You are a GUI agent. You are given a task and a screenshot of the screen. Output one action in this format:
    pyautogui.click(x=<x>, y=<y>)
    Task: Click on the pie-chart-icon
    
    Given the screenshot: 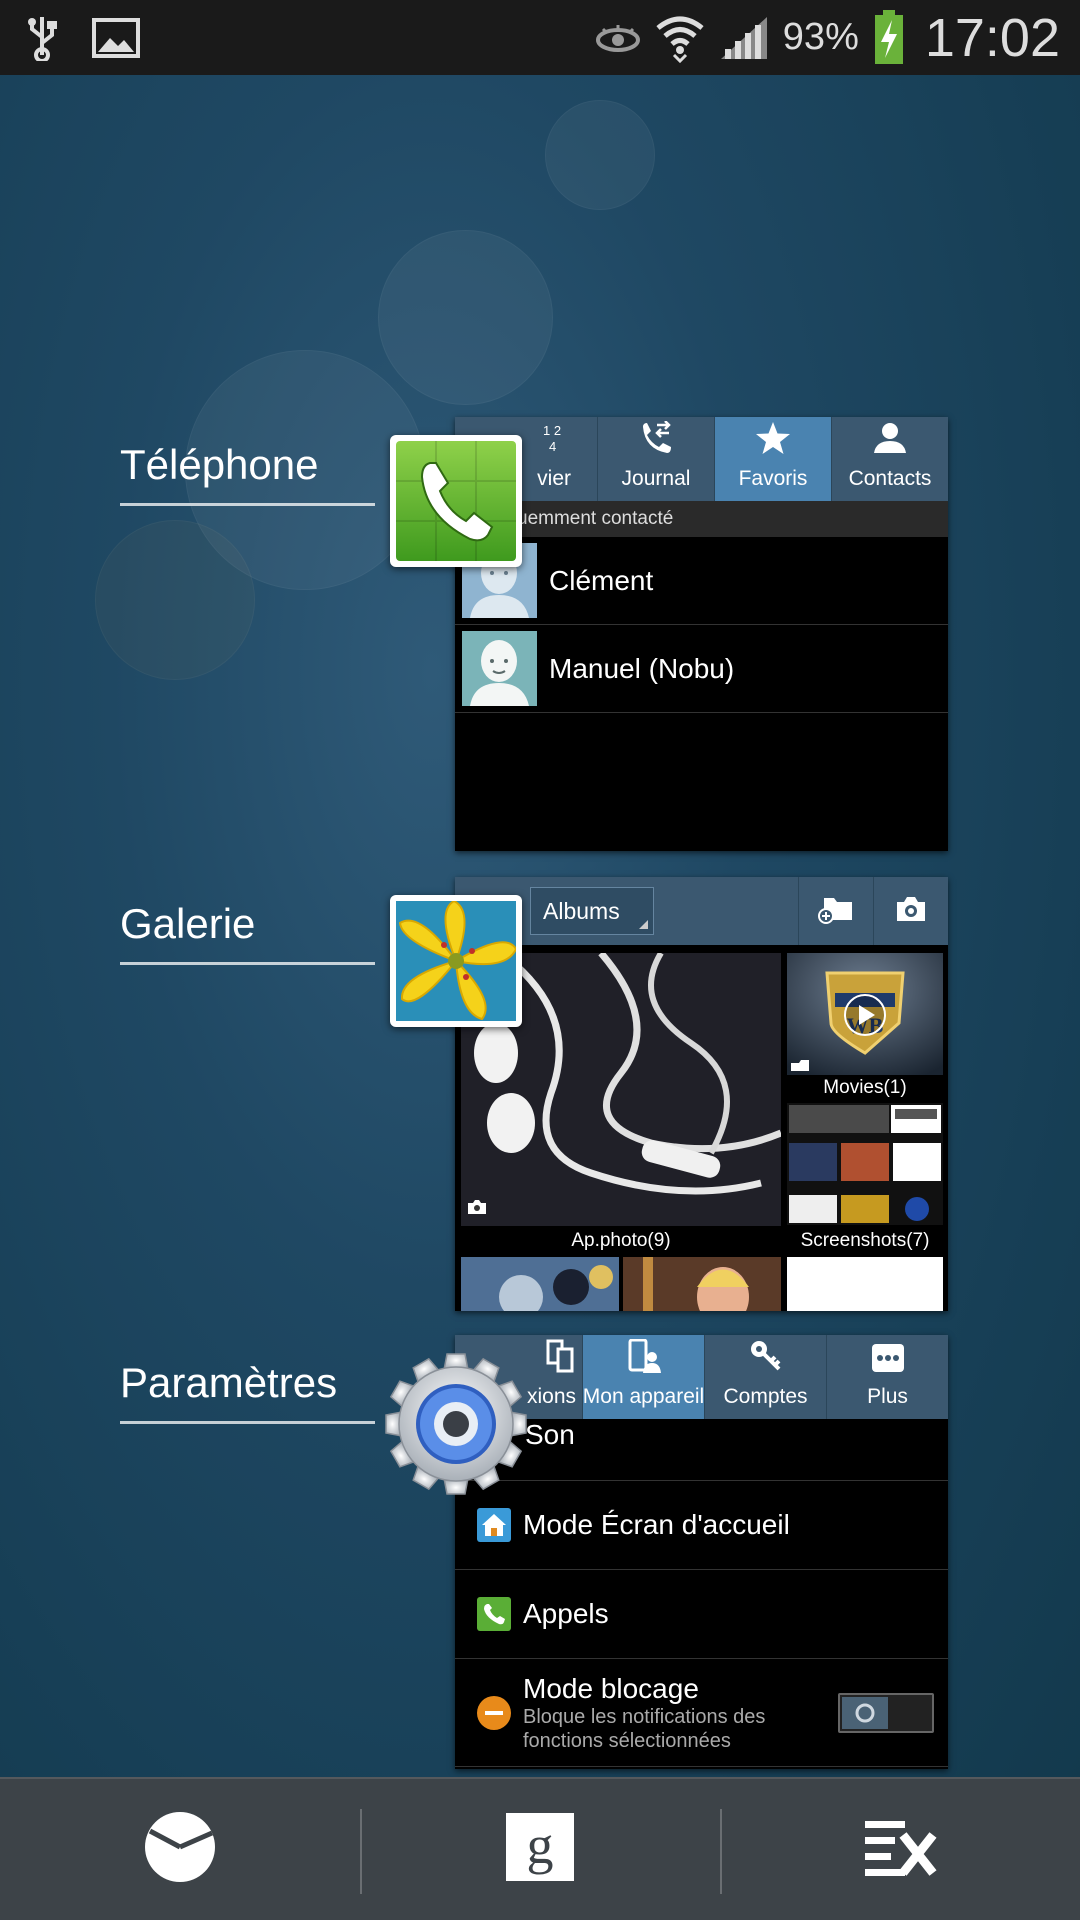 What is the action you would take?
    pyautogui.click(x=180, y=1849)
    